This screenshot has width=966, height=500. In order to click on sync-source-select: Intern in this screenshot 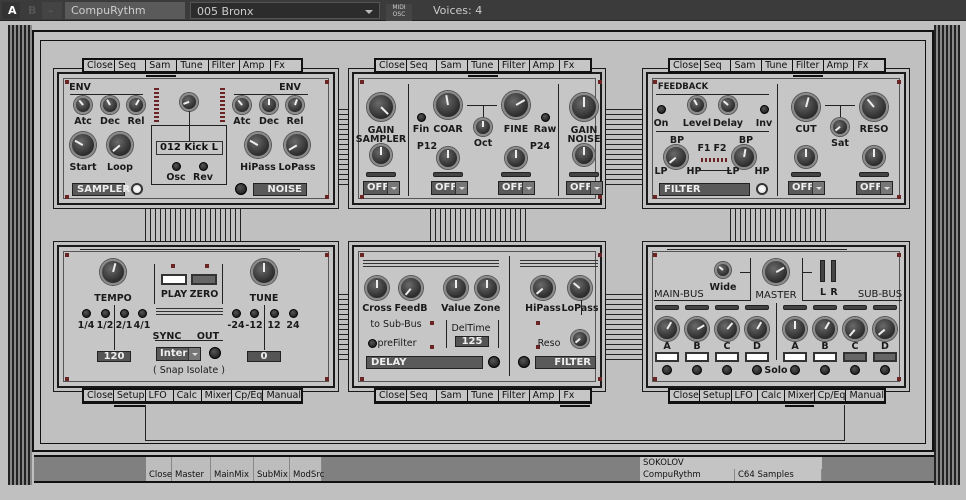, I will do `click(178, 354)`.